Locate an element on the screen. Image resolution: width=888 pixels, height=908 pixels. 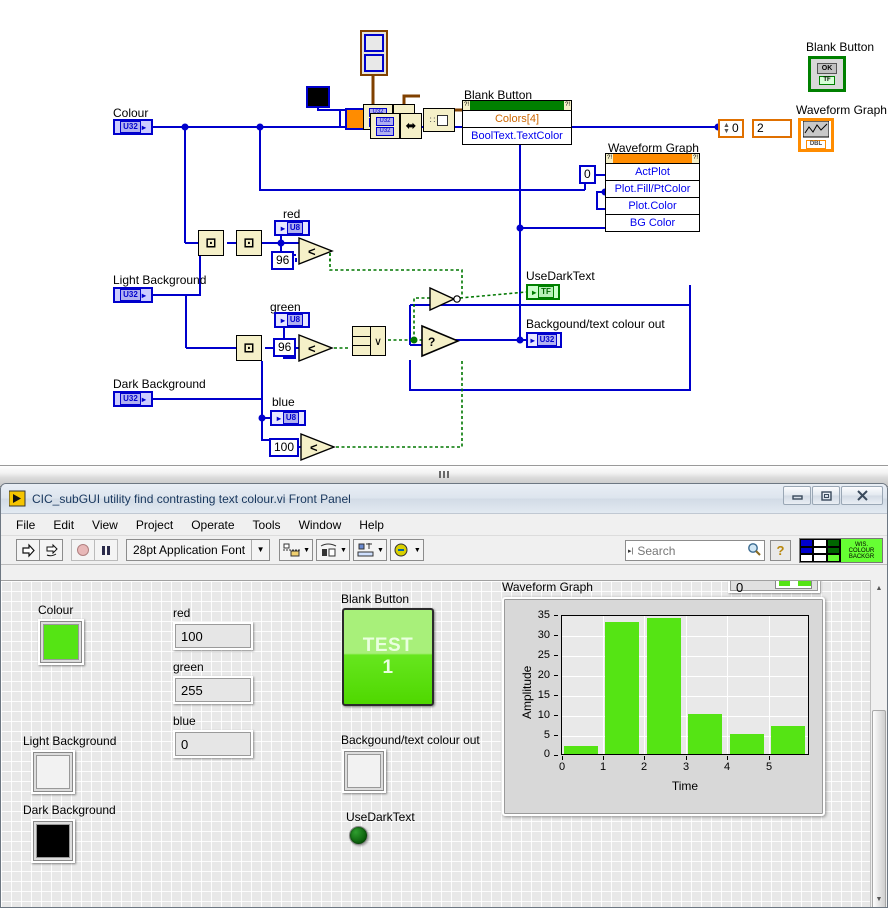
scroll-down-arrow-icon: ▼ is located at coordinates (879, 899).